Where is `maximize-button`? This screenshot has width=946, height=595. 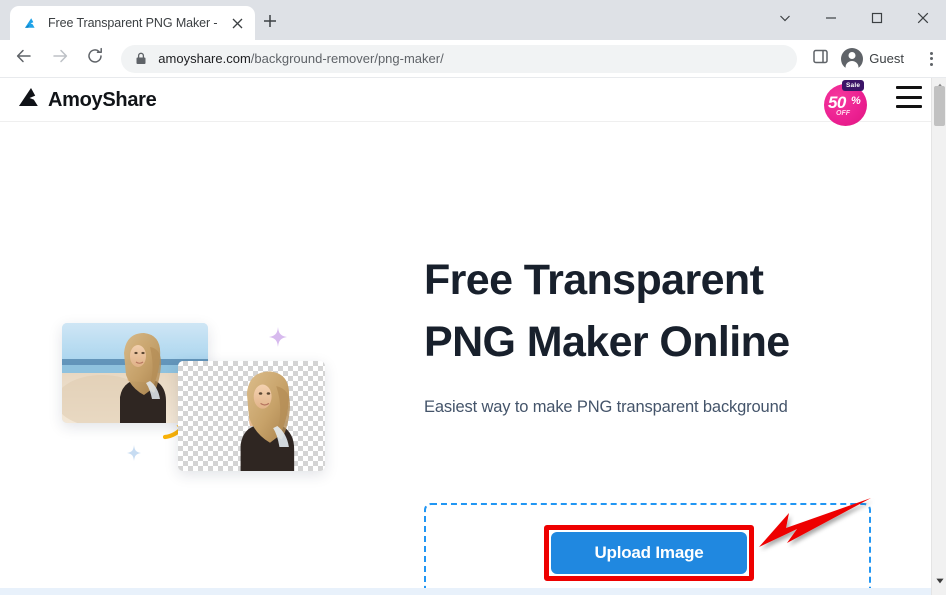
maximize-button is located at coordinates (877, 20).